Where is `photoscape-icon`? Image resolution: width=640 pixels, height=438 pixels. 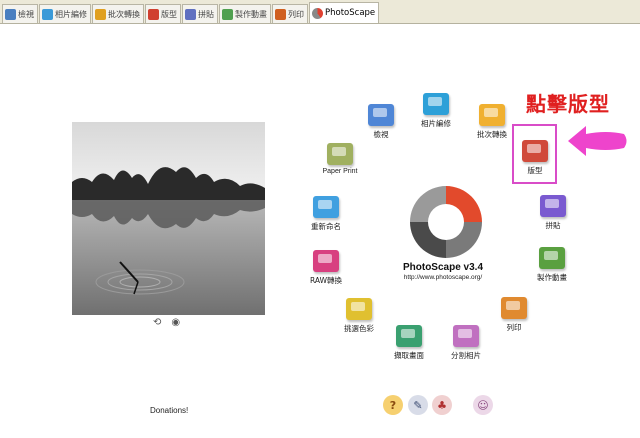
photoscape-icon is located at coordinates (317, 13).